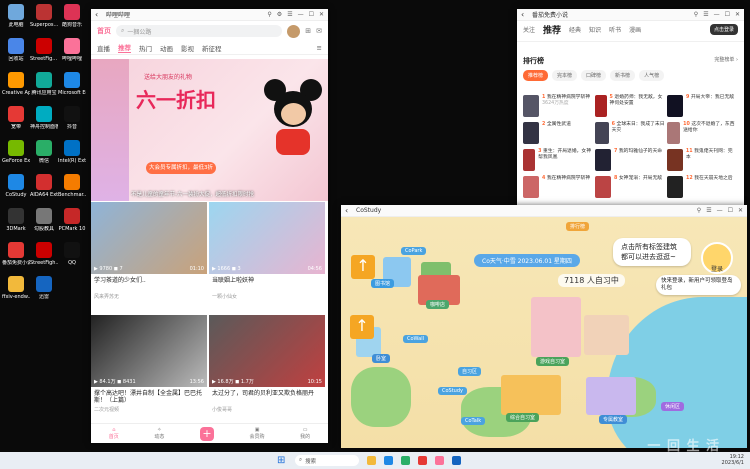 This screenshot has width=750, height=469. I want to click on windows-start-icon: ⊞, so click(282, 460).